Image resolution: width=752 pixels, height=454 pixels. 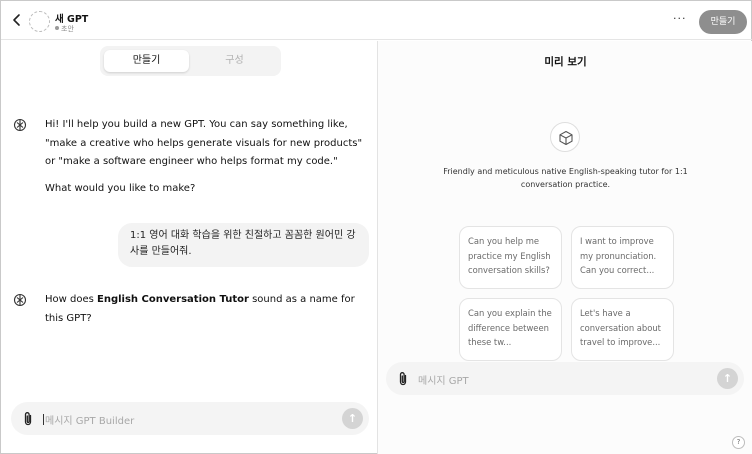 What do you see at coordinates (57, 28) in the screenshot?
I see `status-dot-icon` at bounding box center [57, 28].